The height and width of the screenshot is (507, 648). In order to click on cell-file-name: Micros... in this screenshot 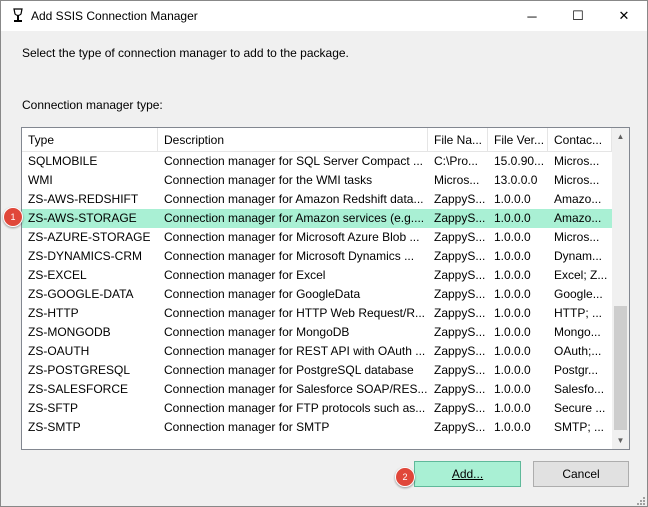, I will do `click(457, 180)`.